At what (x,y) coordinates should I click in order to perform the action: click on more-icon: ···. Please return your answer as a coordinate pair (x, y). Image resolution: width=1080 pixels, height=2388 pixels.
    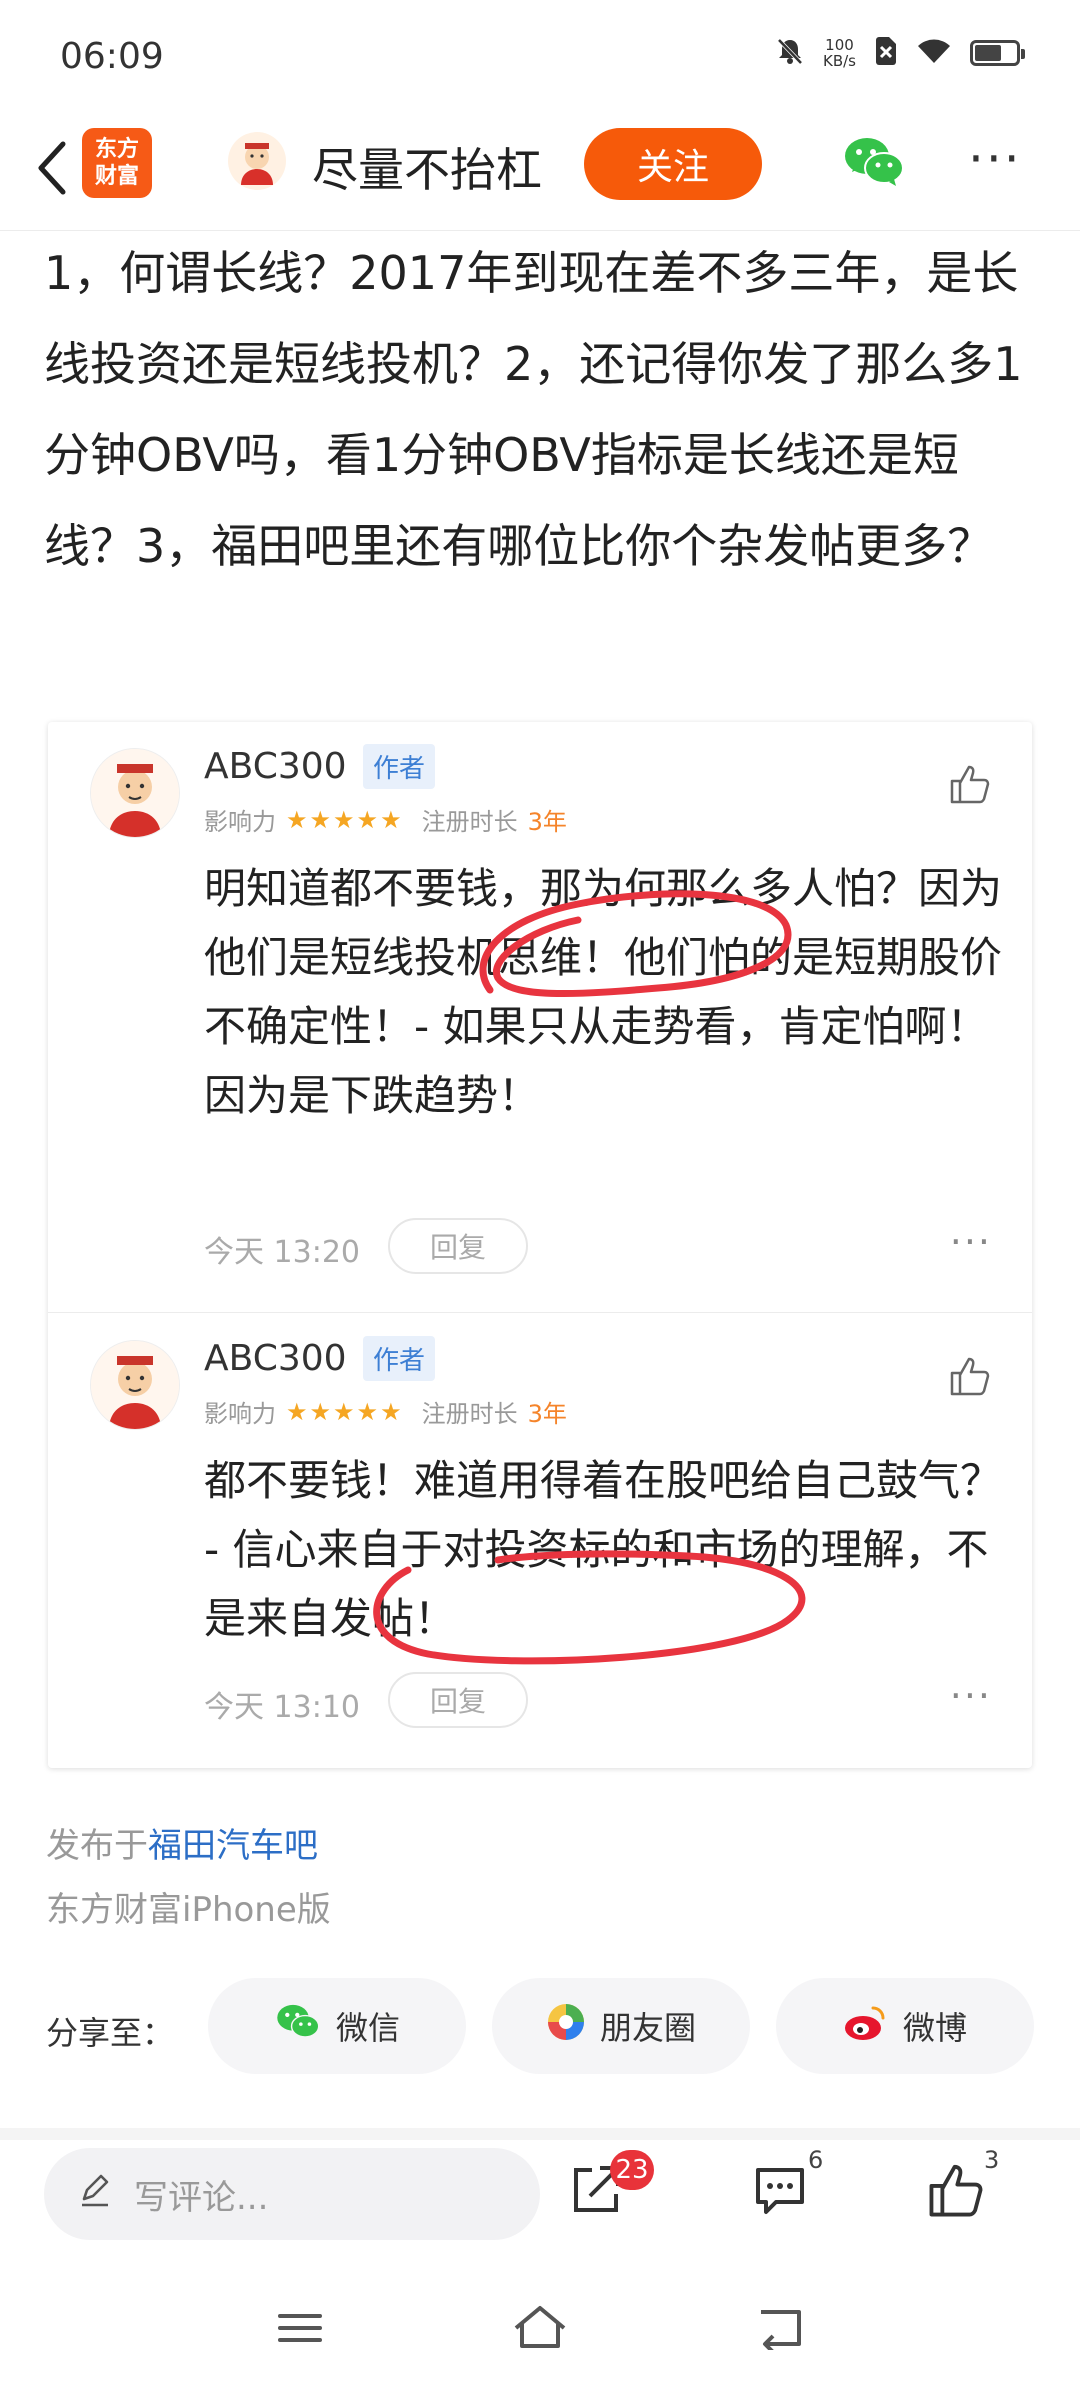
    Looking at the image, I should click on (995, 159).